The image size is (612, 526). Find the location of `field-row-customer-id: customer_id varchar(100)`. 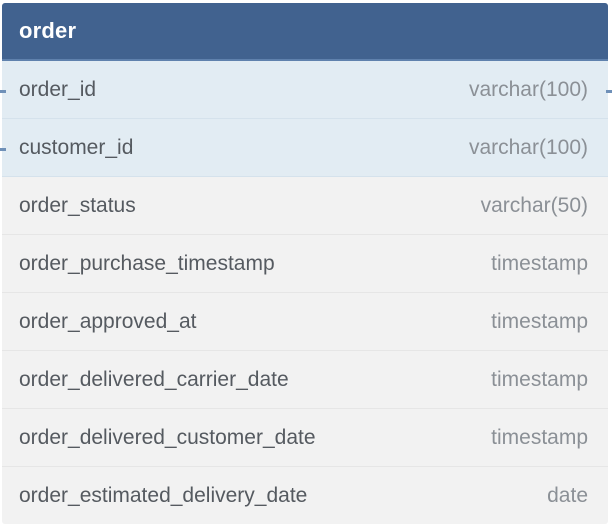

field-row-customer-id: customer_id varchar(100) is located at coordinates (305, 148).